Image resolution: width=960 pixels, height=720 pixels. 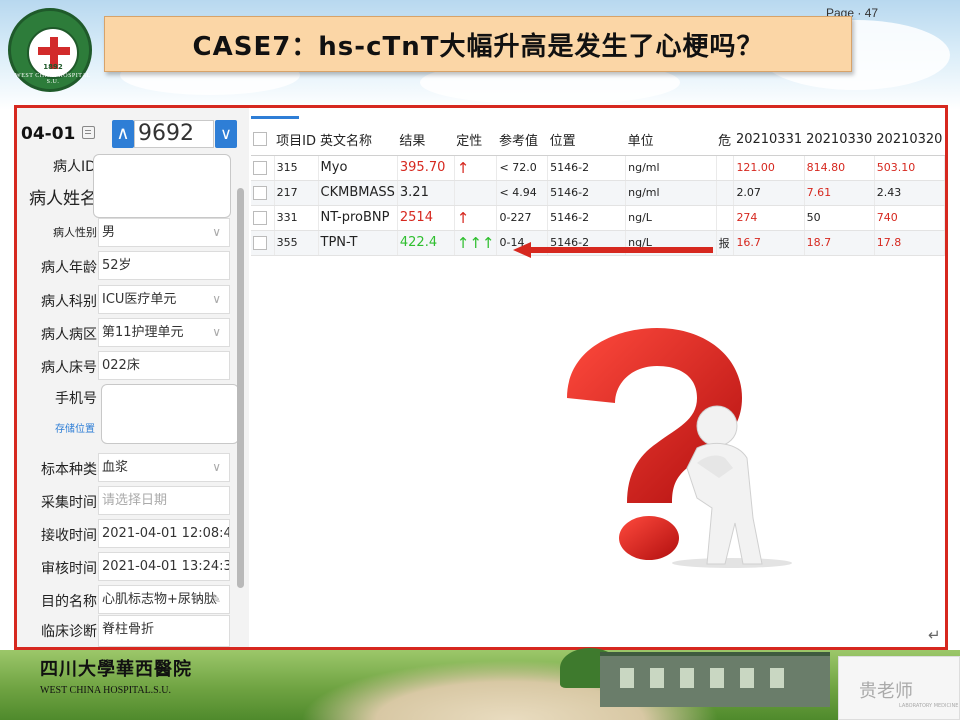 What do you see at coordinates (164, 365) in the screenshot?
I see `bed-field: 022床` at bounding box center [164, 365].